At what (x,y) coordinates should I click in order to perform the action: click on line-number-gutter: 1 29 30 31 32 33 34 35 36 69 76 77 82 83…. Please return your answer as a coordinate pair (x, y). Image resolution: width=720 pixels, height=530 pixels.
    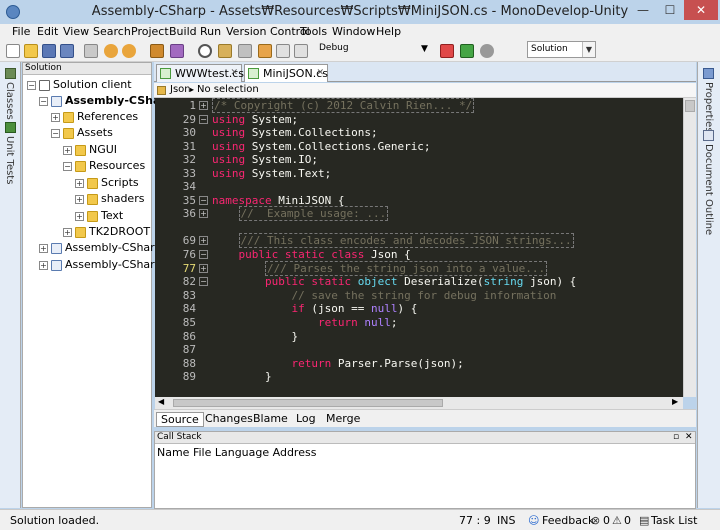
    Looking at the image, I should click on (176, 247).